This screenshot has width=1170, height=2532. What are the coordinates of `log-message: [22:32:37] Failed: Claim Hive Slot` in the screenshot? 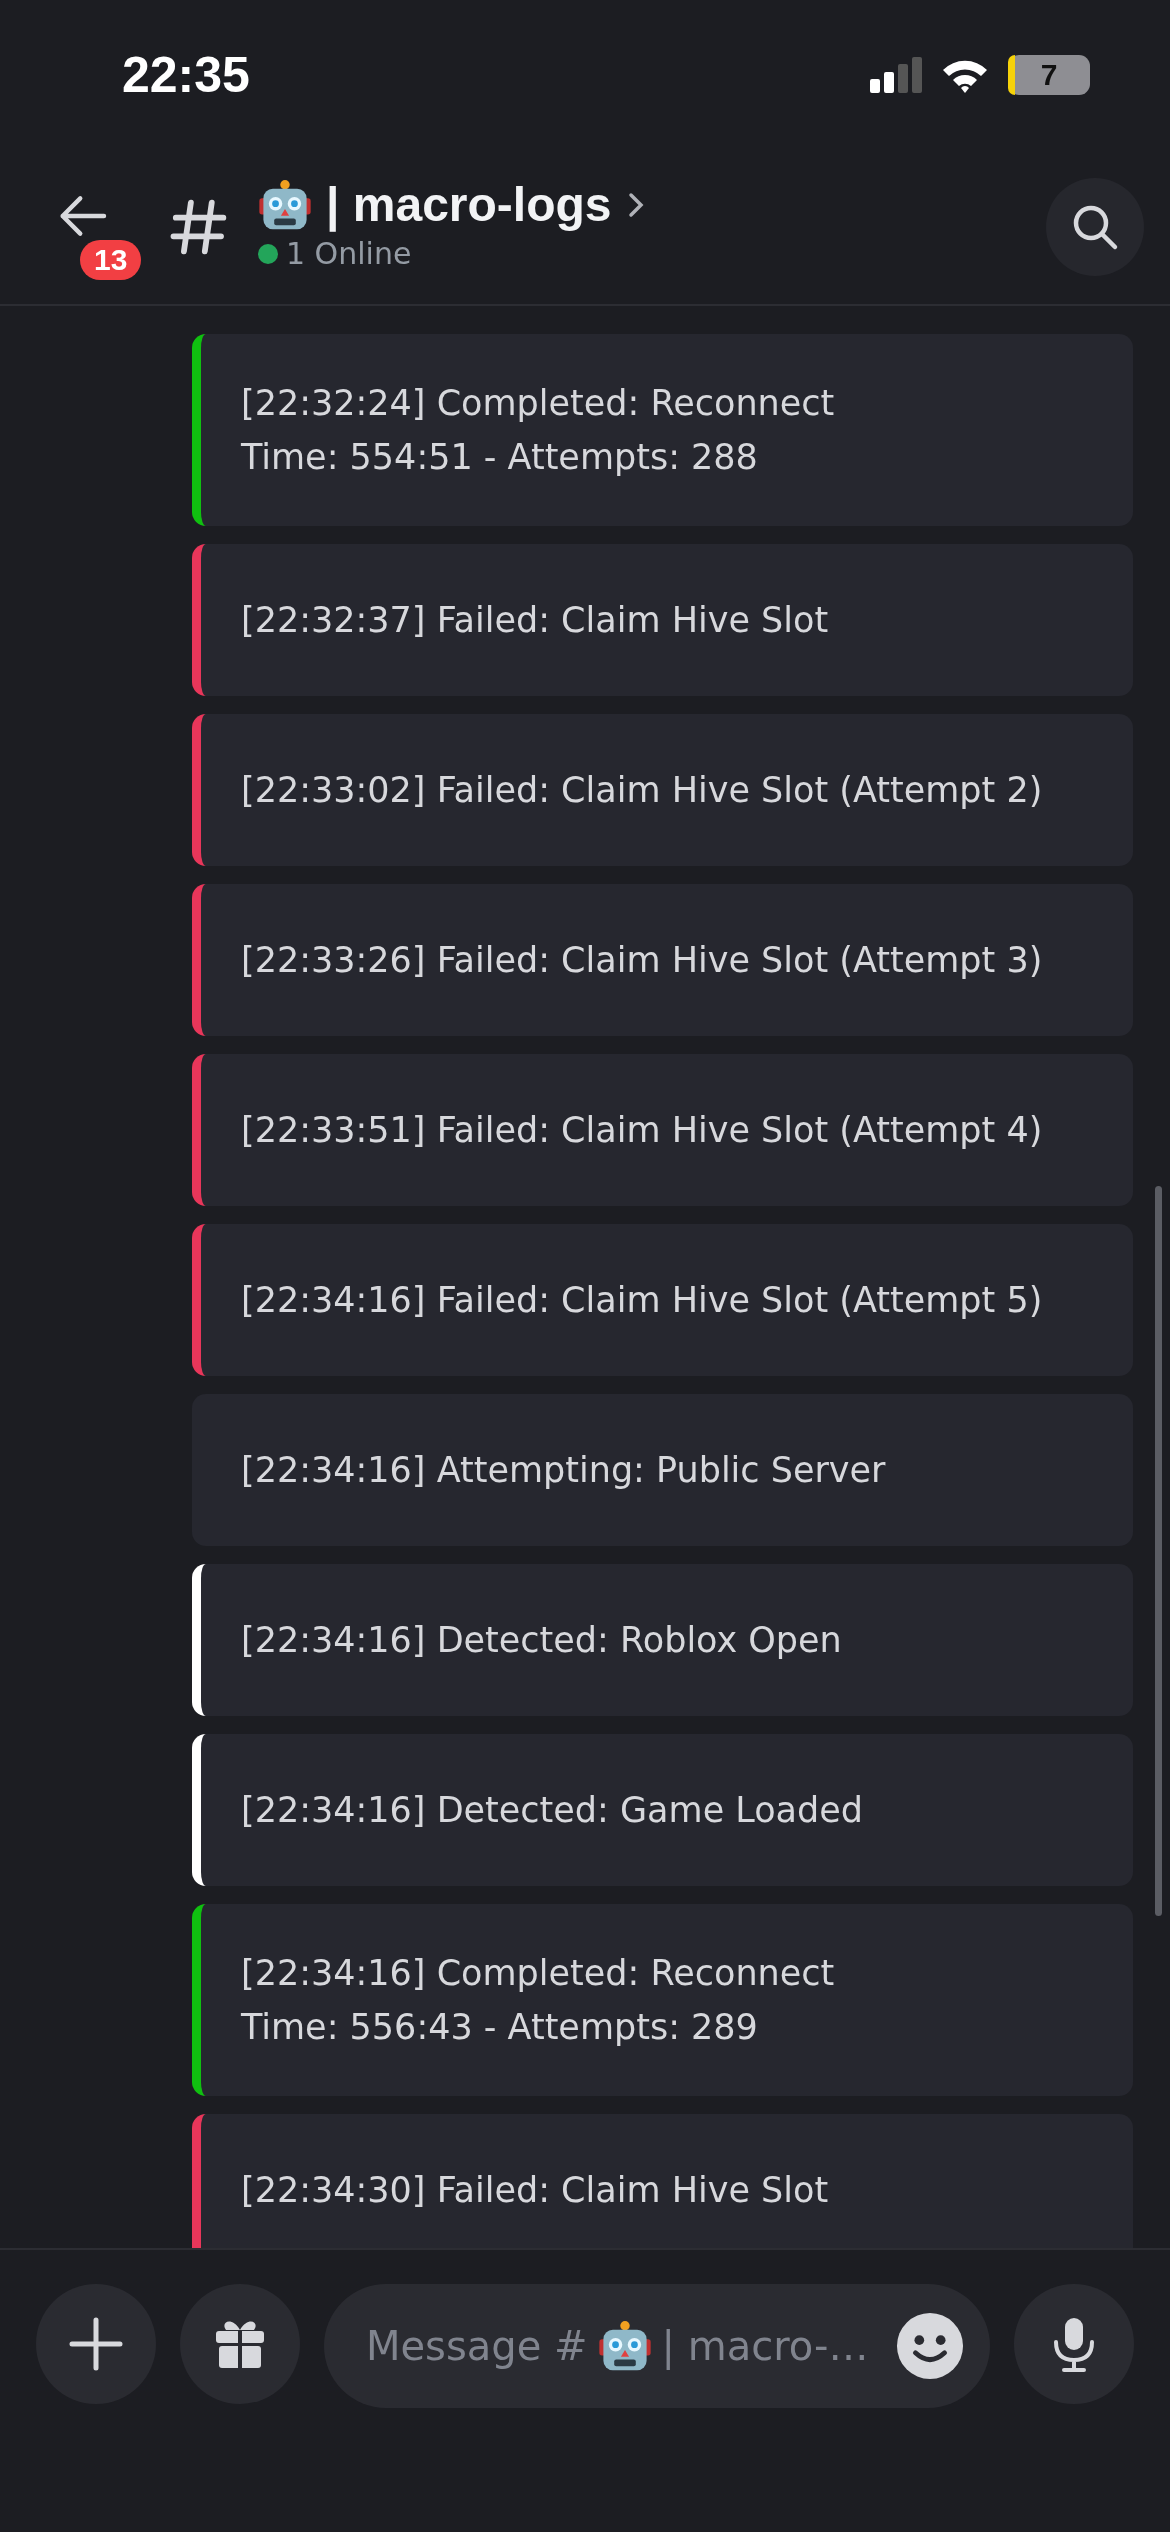 It's located at (662, 620).